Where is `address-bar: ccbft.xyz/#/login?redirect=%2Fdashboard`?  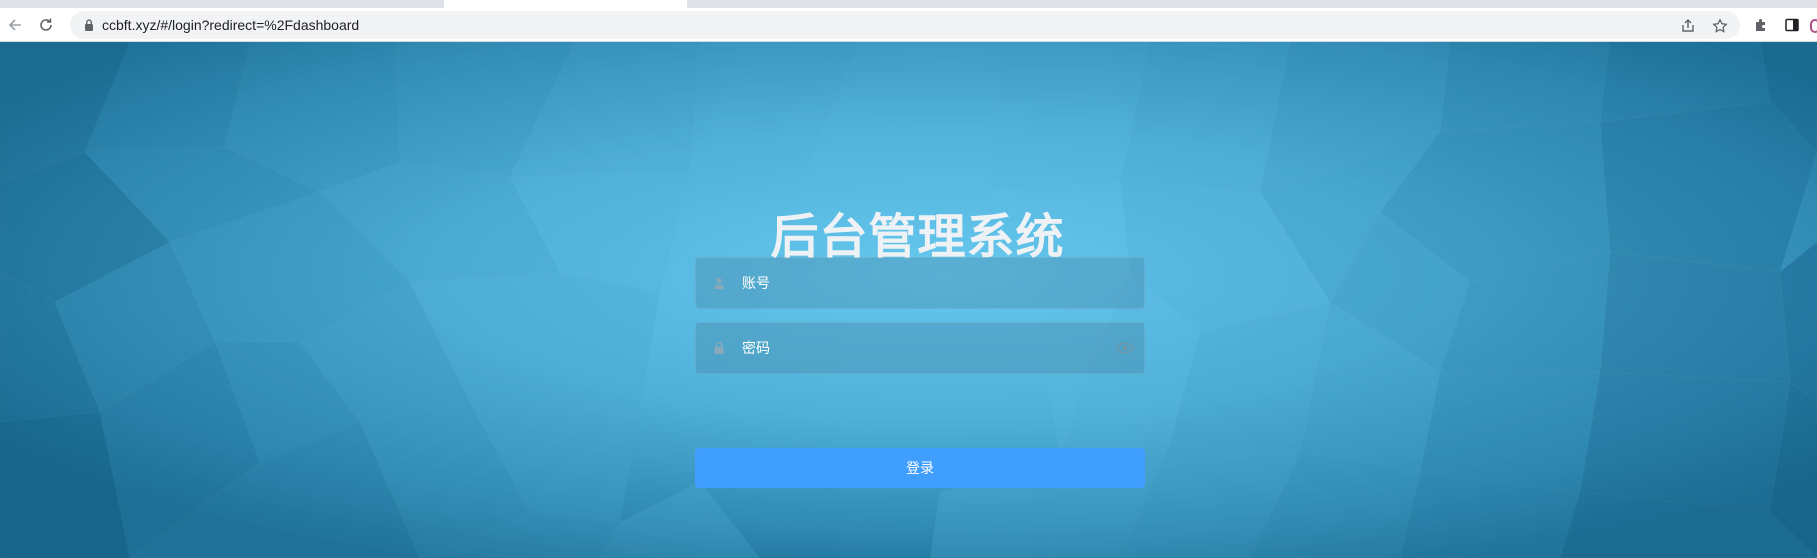
address-bar: ccbft.xyz/#/login?redirect=%2Fdashboard is located at coordinates (905, 25).